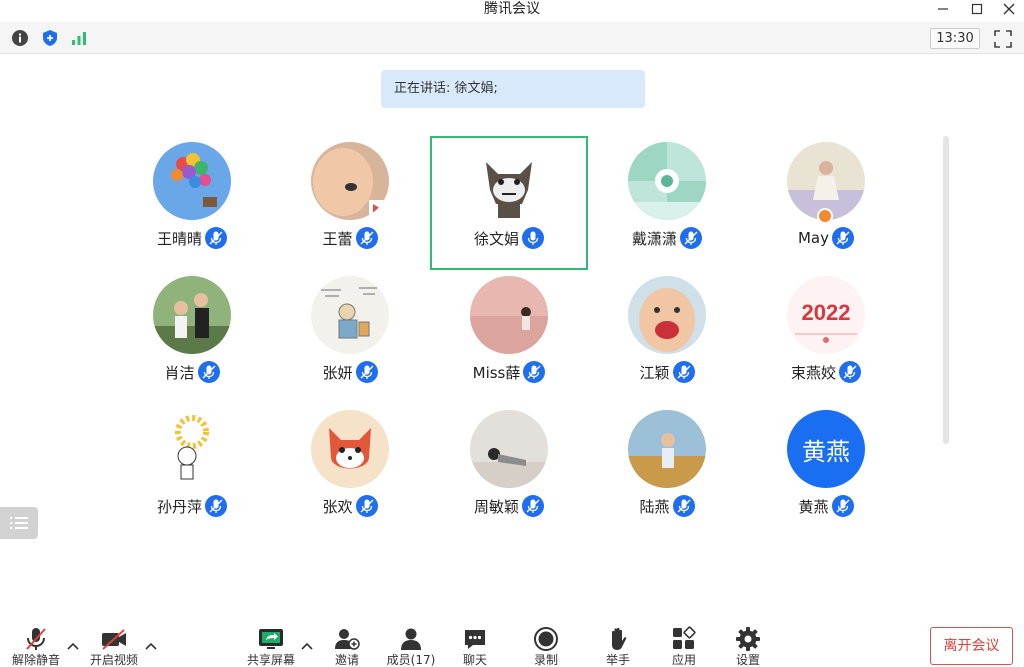  Describe the element at coordinates (192, 372) in the screenshot. I see `participant-name-row: 肖洁` at that location.